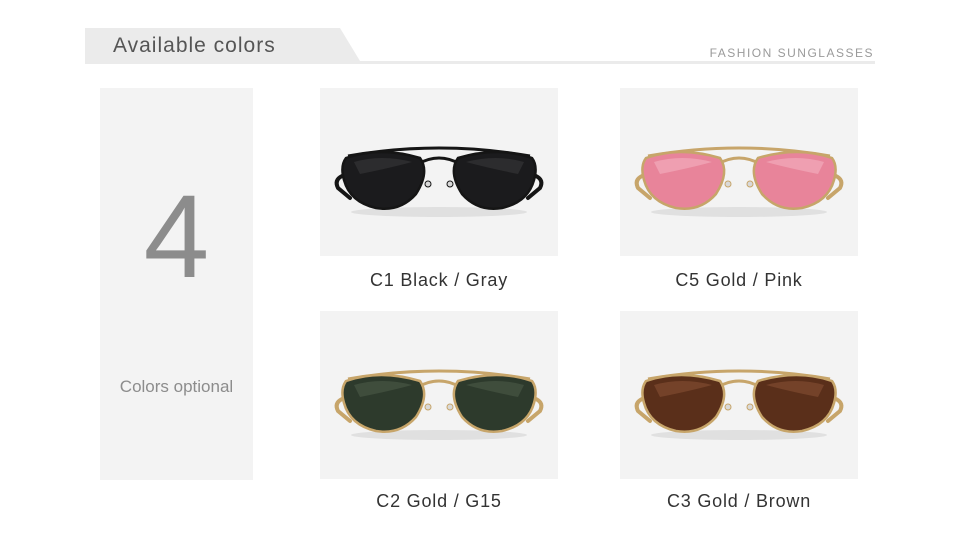 This screenshot has height=535, width=960. I want to click on product-card-c2, so click(439, 395).